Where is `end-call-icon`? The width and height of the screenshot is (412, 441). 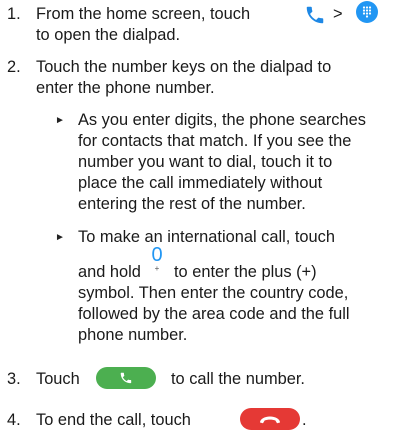 end-call-icon is located at coordinates (270, 420).